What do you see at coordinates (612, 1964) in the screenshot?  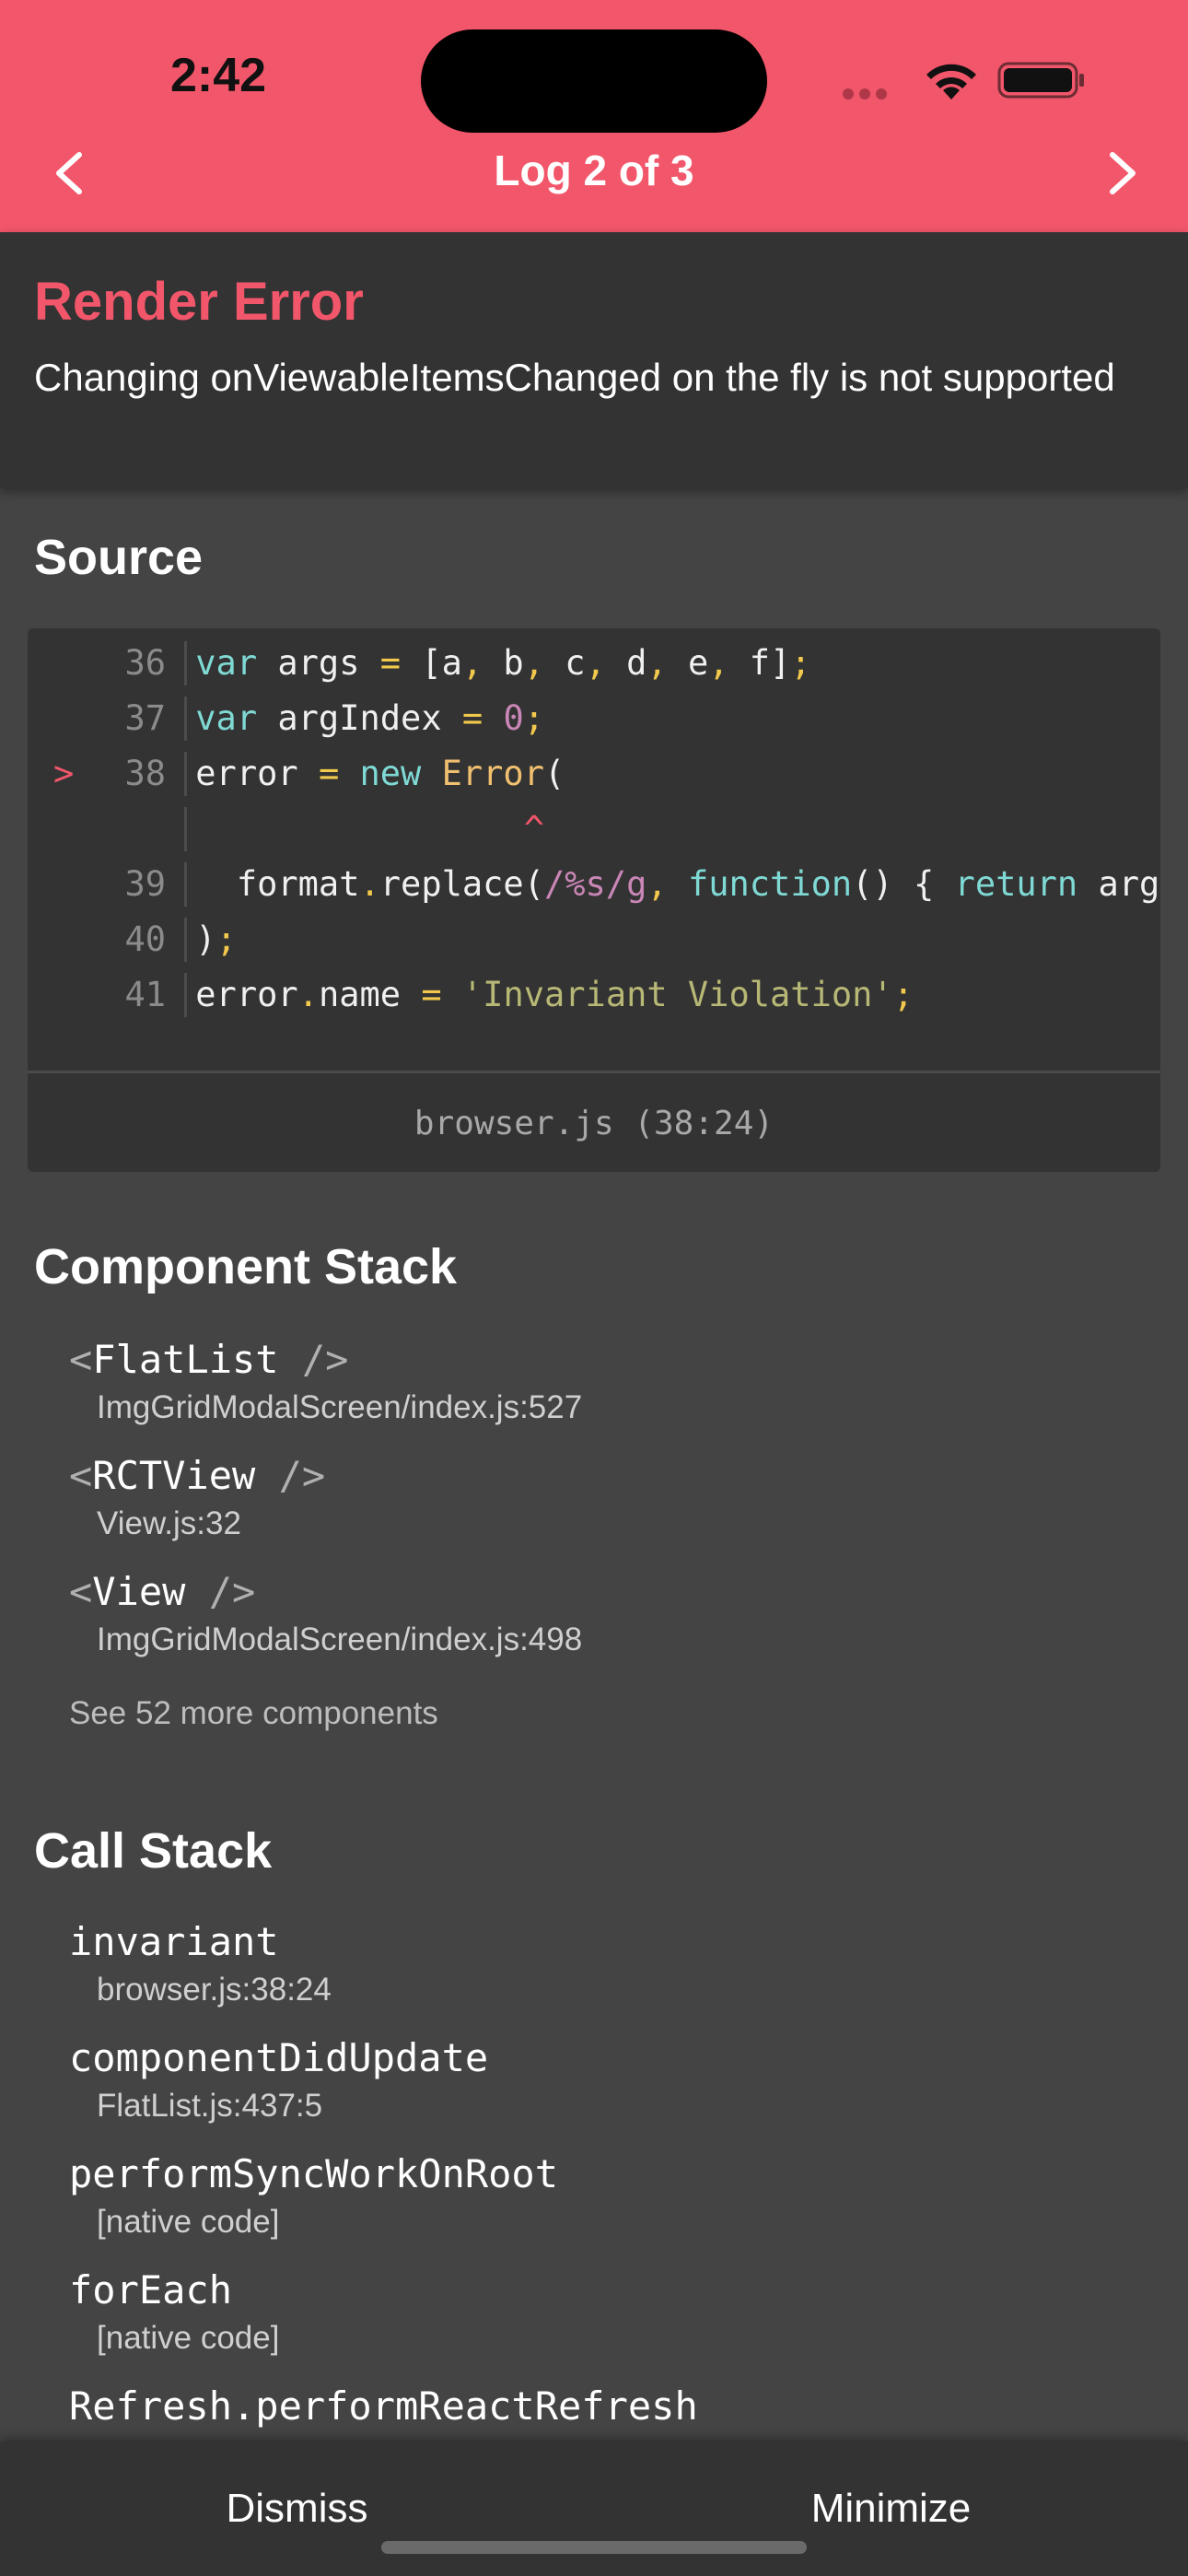 I see `call-frame: invariant browser.js:38:24` at bounding box center [612, 1964].